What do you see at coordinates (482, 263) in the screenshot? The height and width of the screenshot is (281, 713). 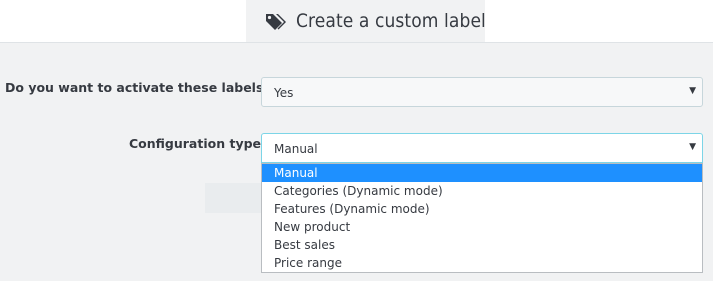 I see `option-price-range: Price range` at bounding box center [482, 263].